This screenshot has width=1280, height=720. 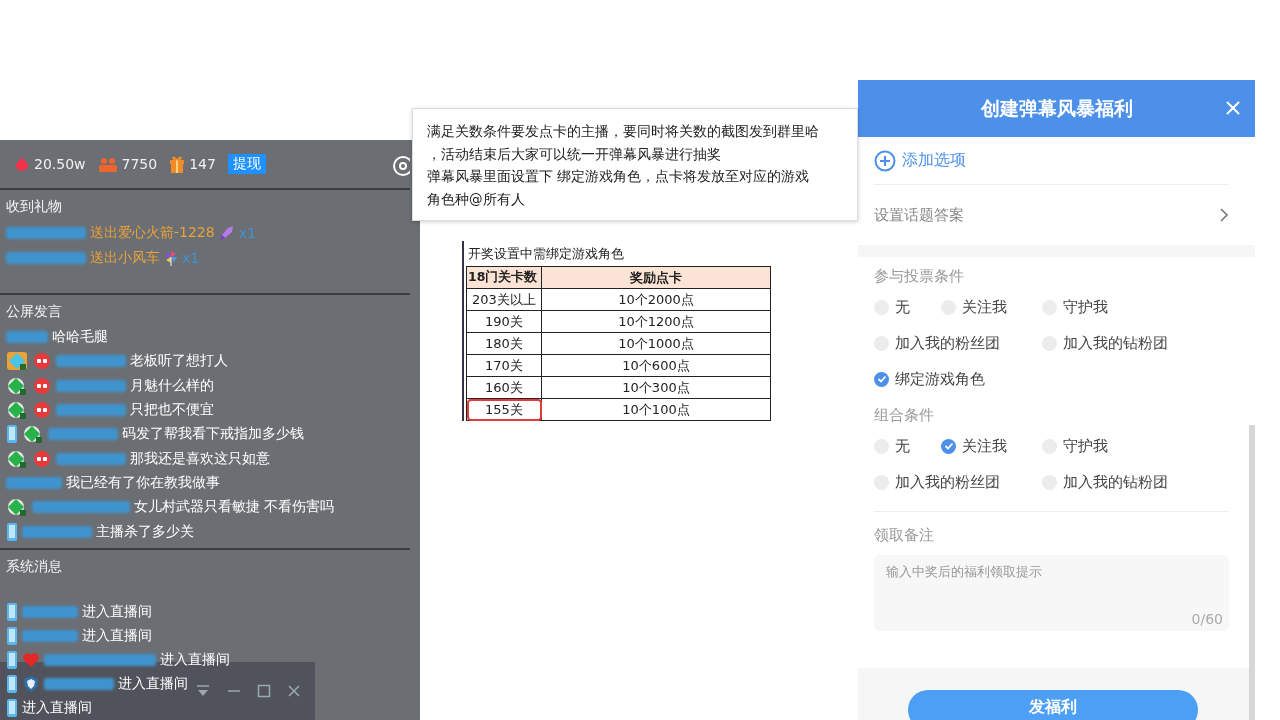 I want to click on gift-icon, so click(x=177, y=164).